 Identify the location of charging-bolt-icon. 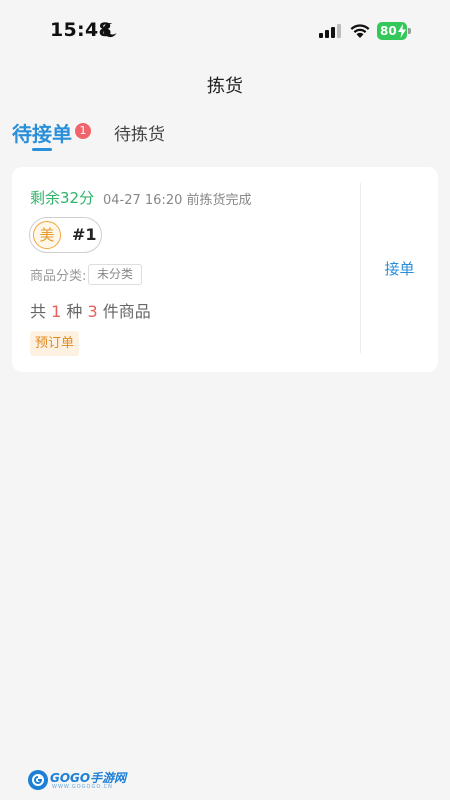
(402, 31).